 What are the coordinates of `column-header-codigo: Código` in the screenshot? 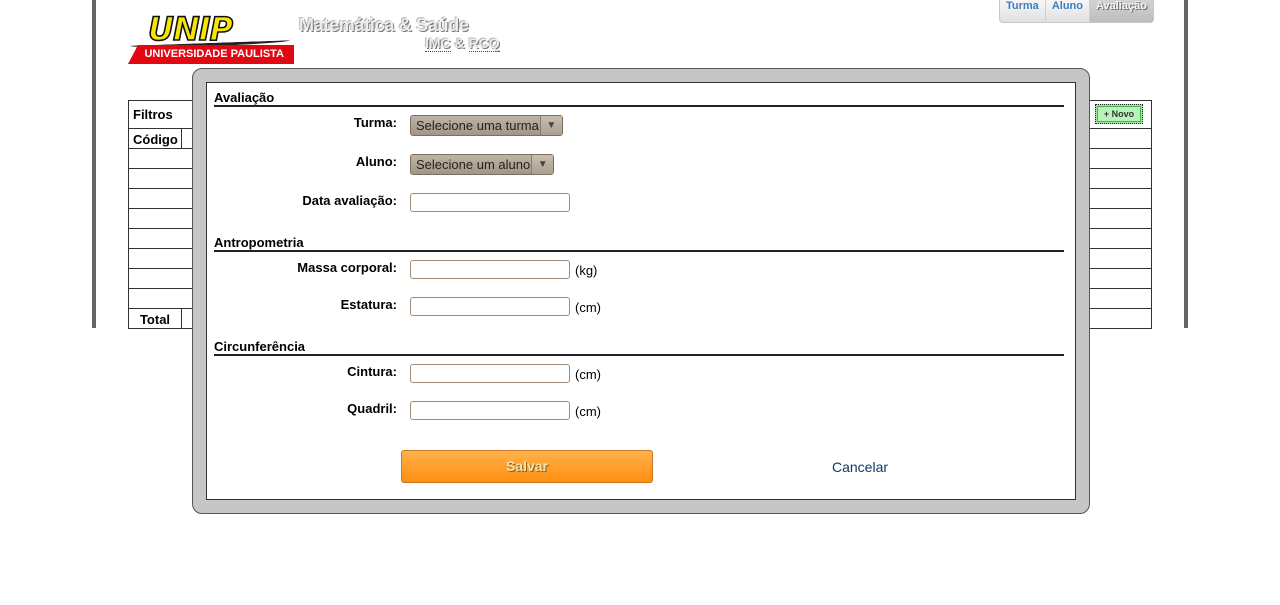 It's located at (155, 139).